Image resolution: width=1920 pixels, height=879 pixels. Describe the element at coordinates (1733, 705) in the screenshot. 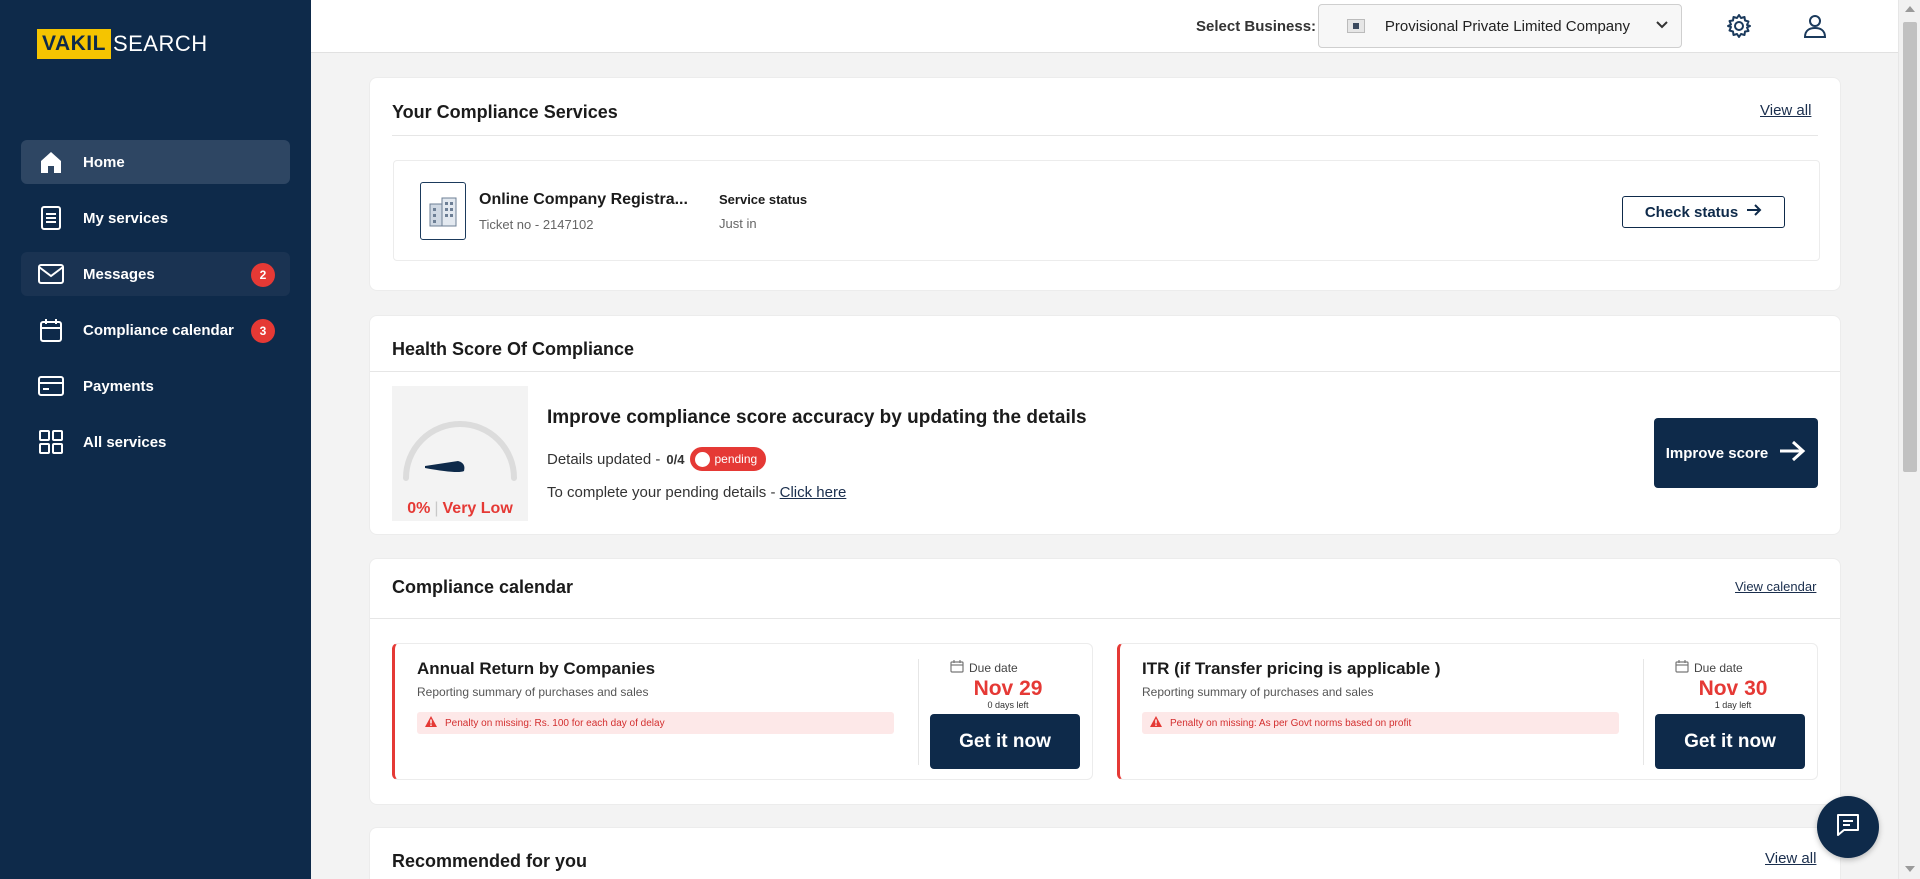

I see `days-left: 1 day left` at that location.